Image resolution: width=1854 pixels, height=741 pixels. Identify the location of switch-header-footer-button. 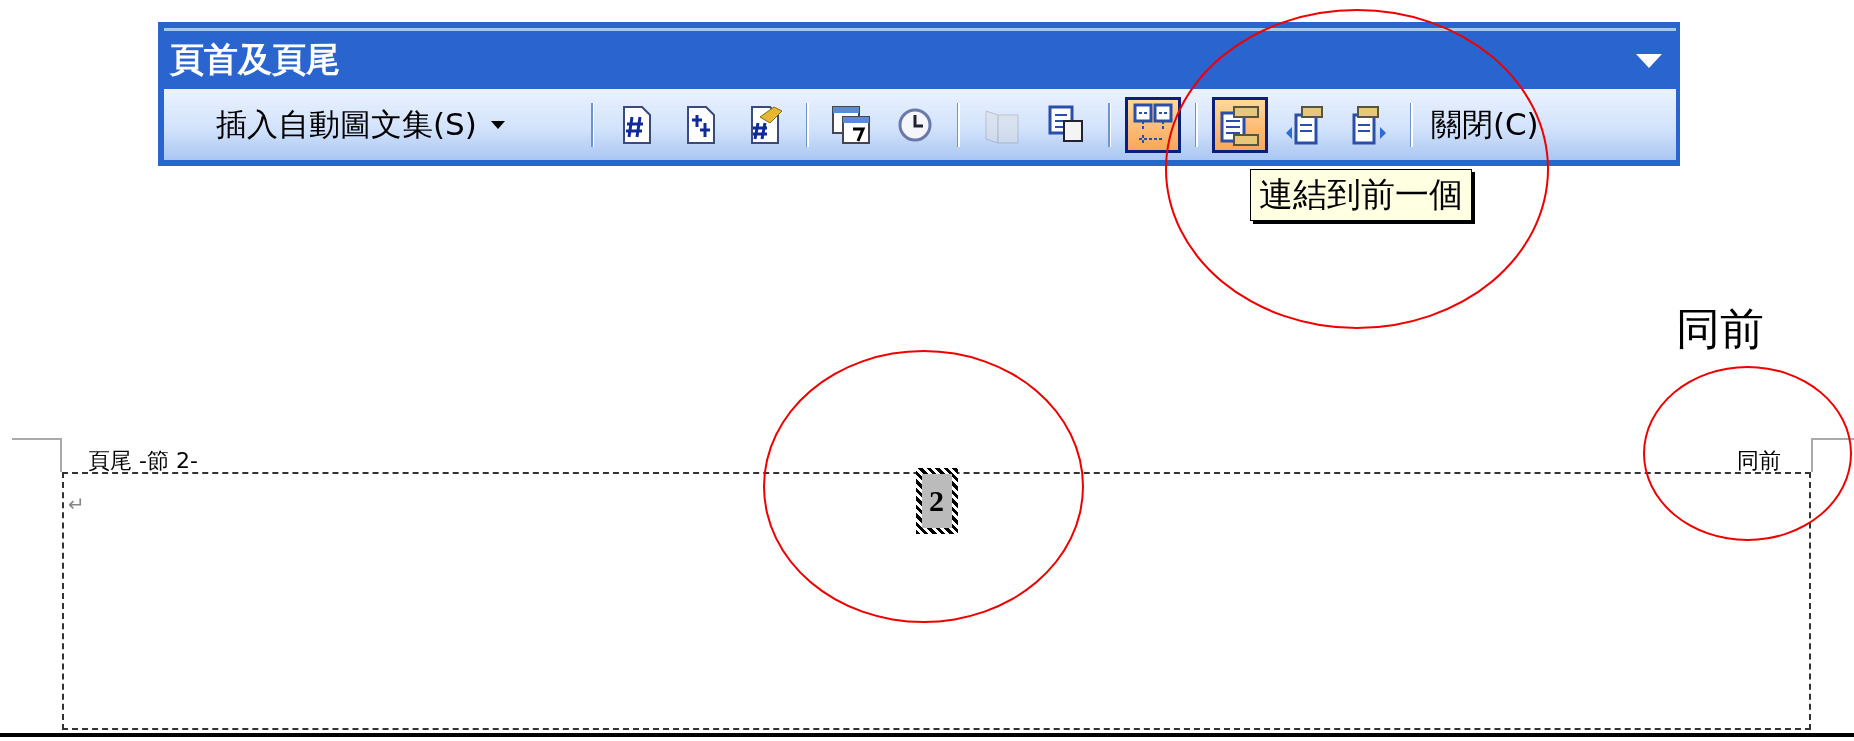
(1239, 124).